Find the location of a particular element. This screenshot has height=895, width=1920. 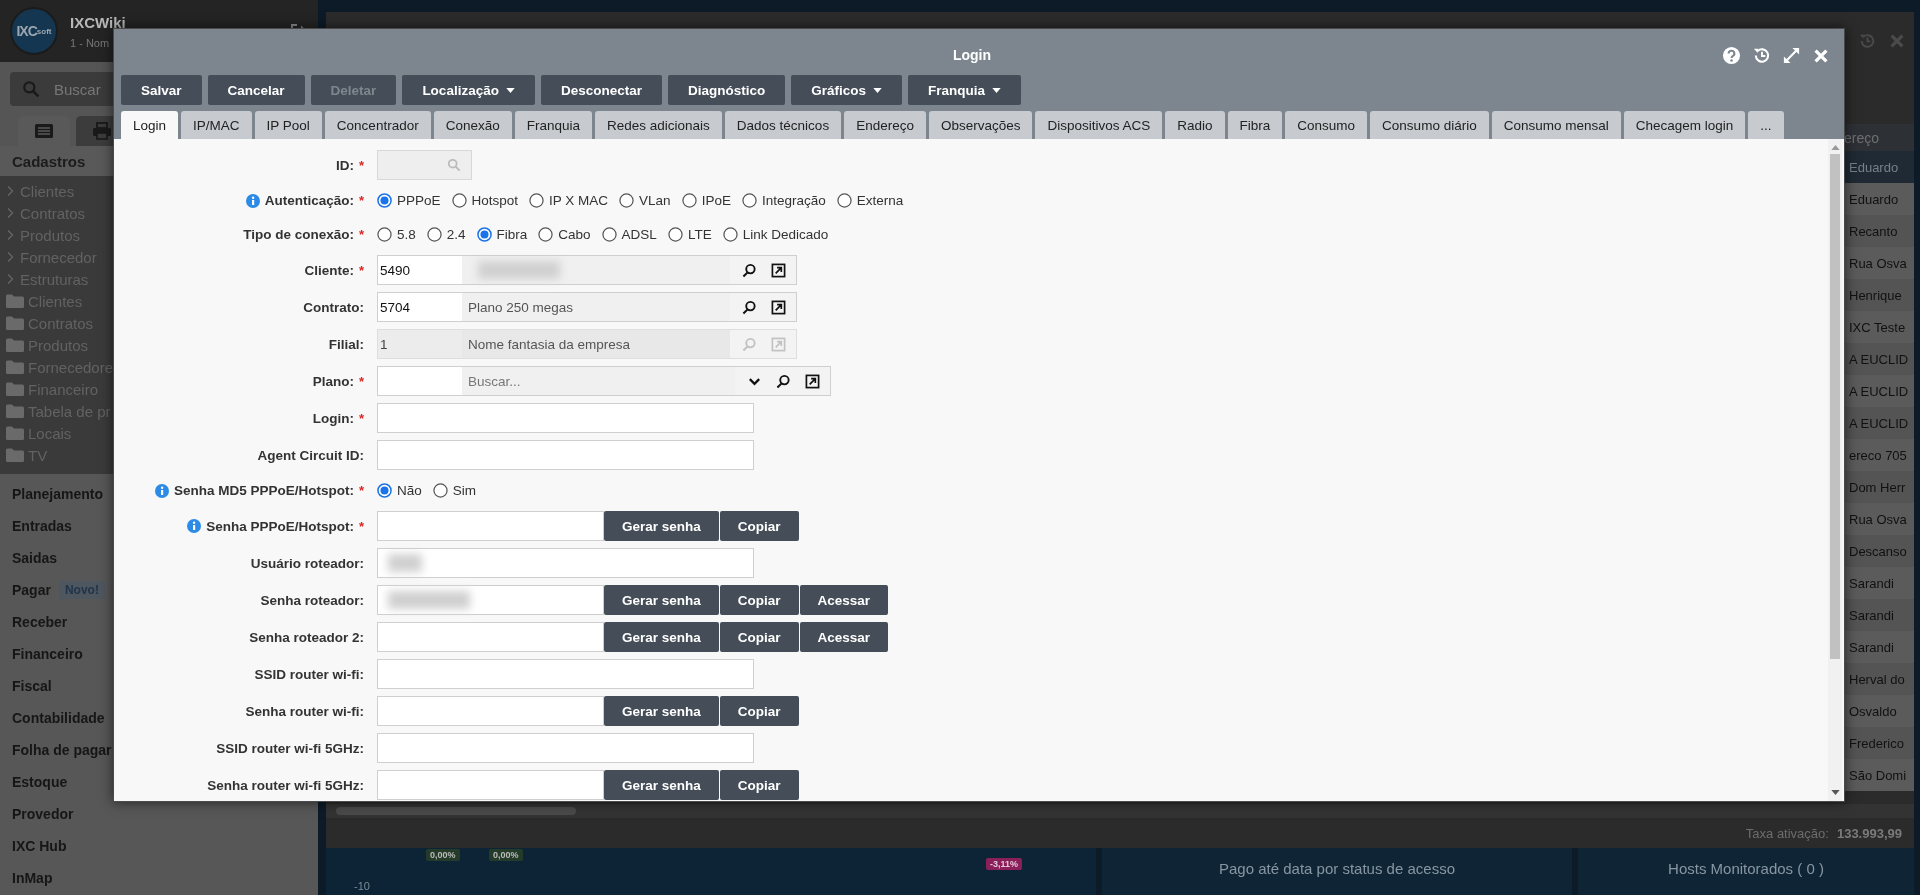

logo-text: soft is located at coordinates (44, 31).